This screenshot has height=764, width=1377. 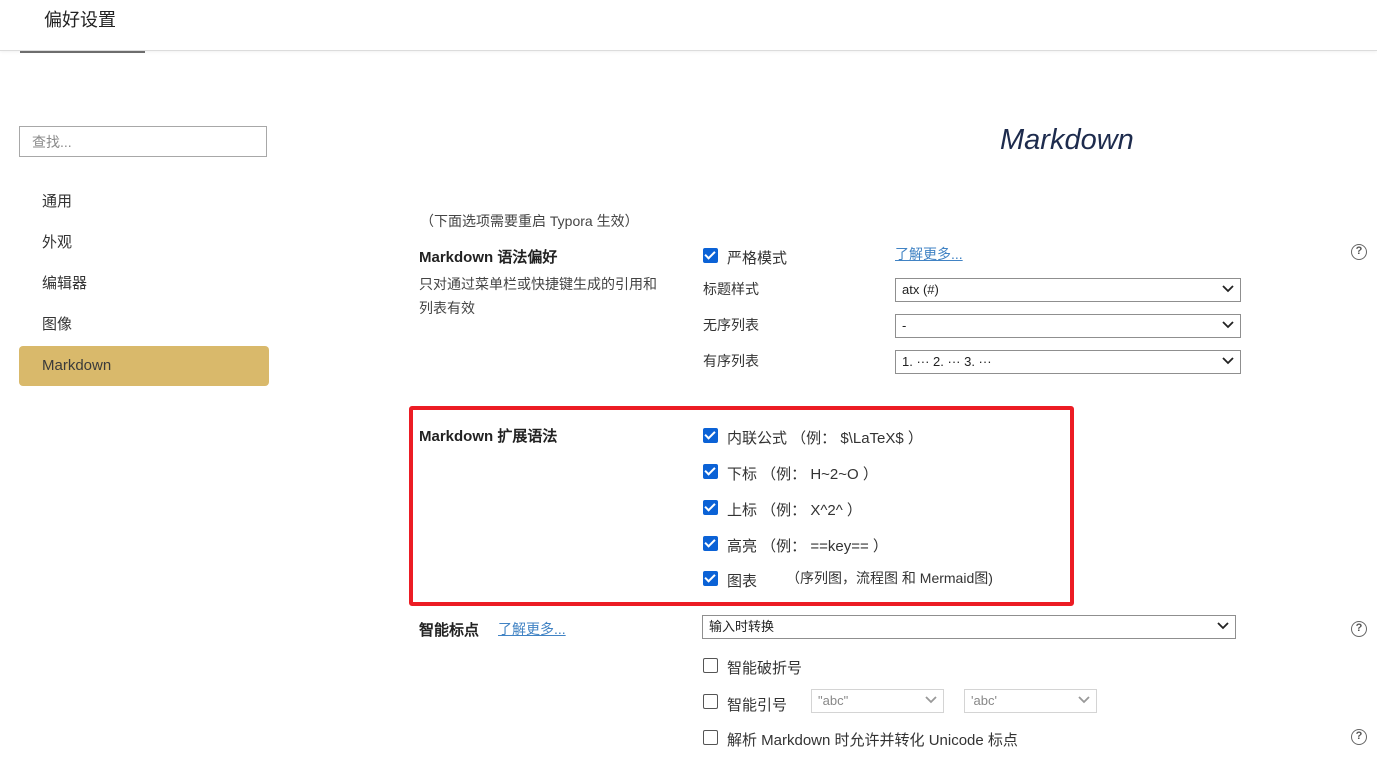 I want to click on sidebar-item-editor: 编辑器, so click(x=144, y=284).